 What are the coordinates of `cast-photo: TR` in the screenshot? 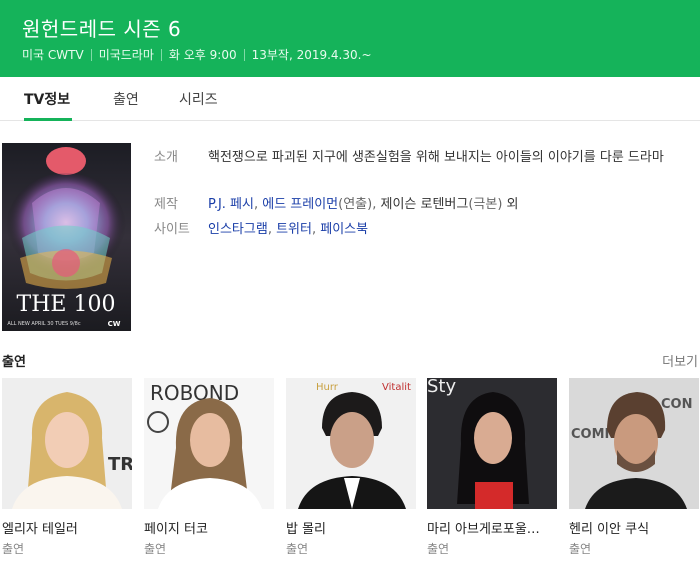 It's located at (67, 443).